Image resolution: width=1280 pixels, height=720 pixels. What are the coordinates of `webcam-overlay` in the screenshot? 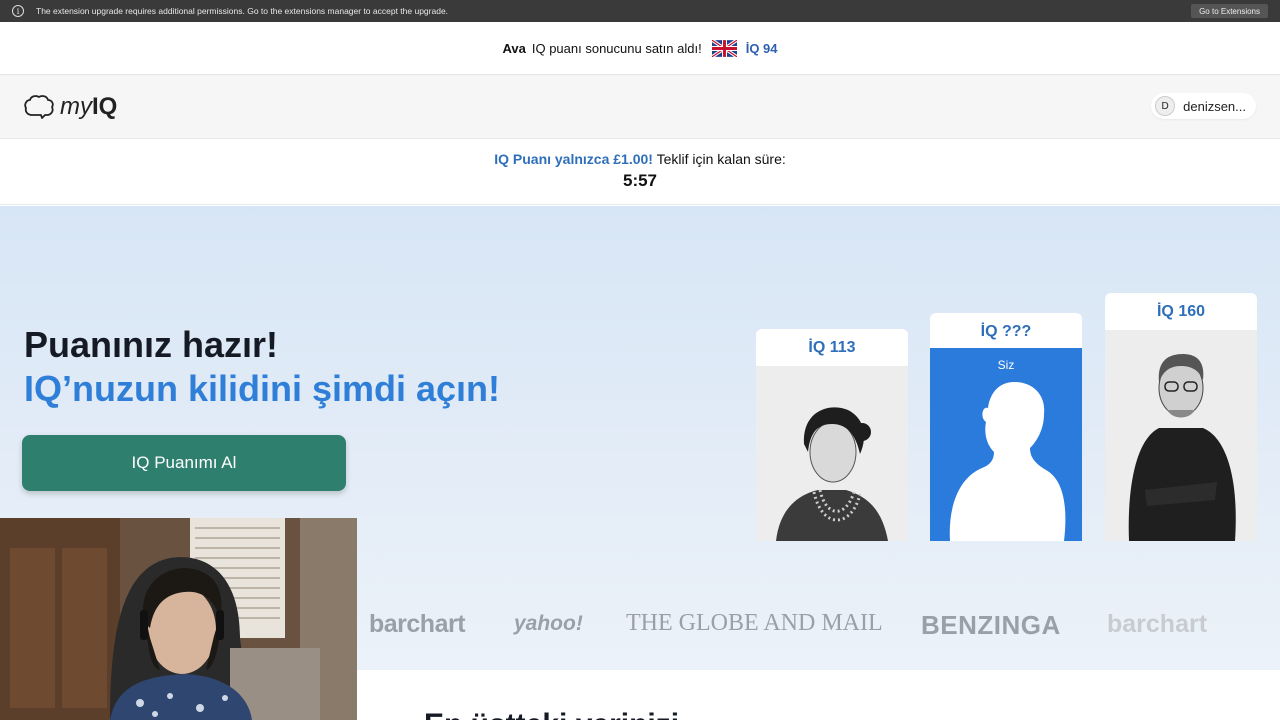 It's located at (178, 619).